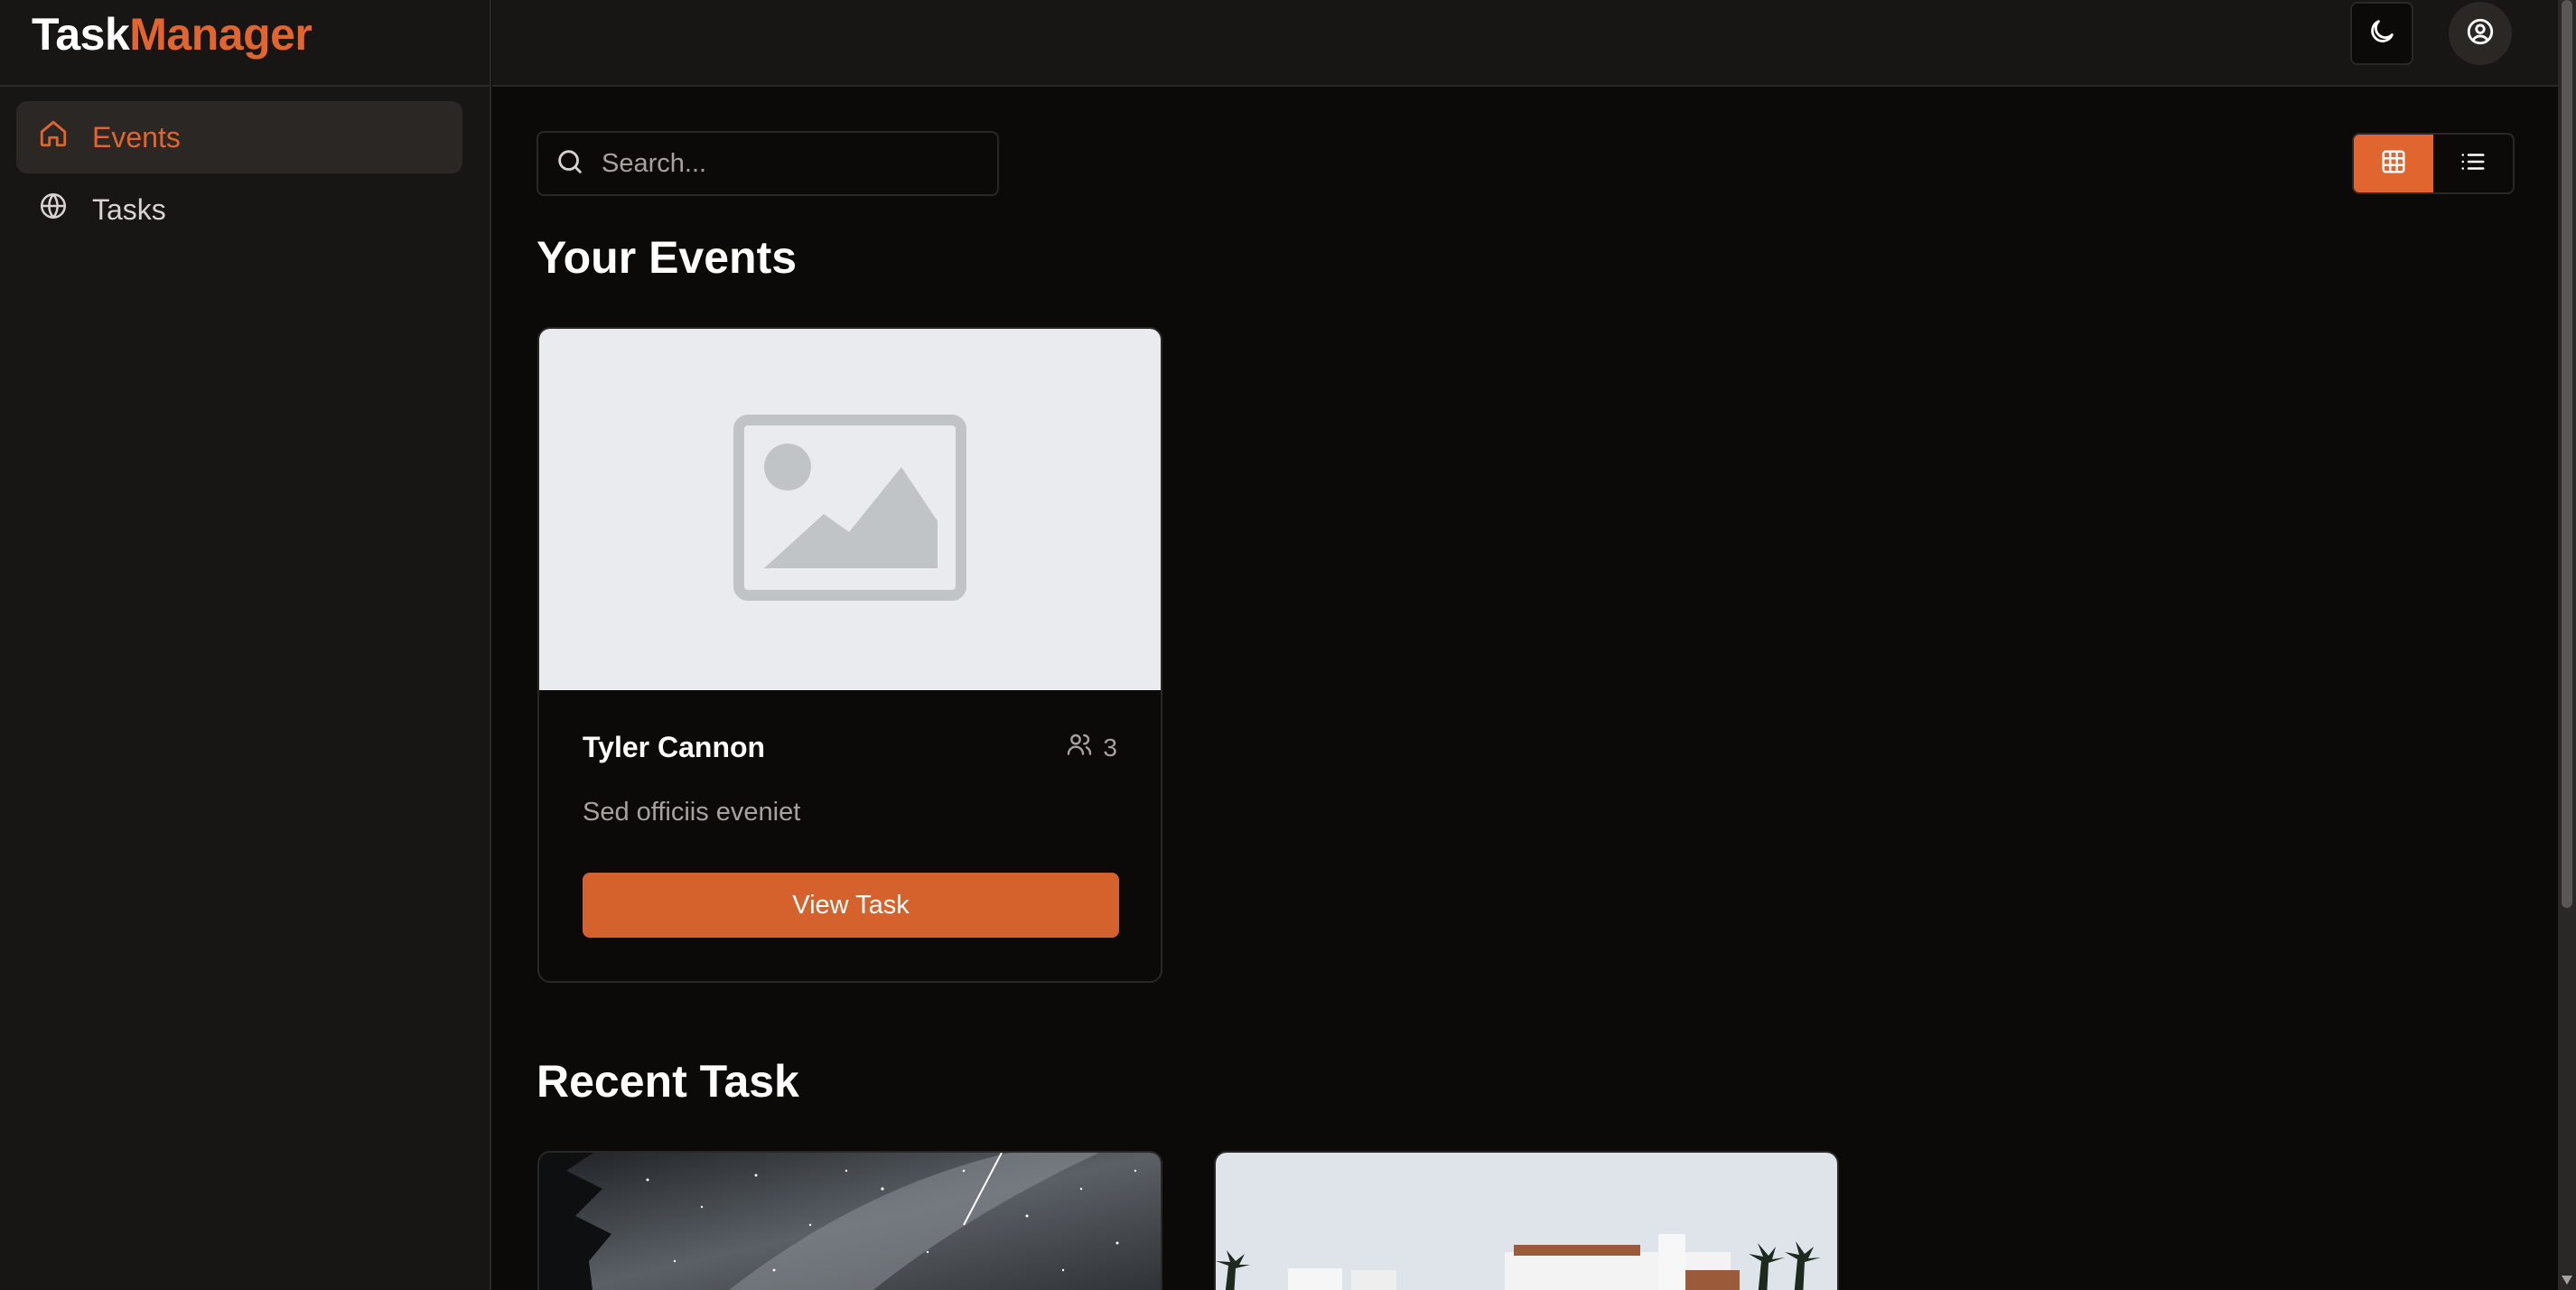 Image resolution: width=2576 pixels, height=1290 pixels. I want to click on view-task-button: View Task, so click(851, 905).